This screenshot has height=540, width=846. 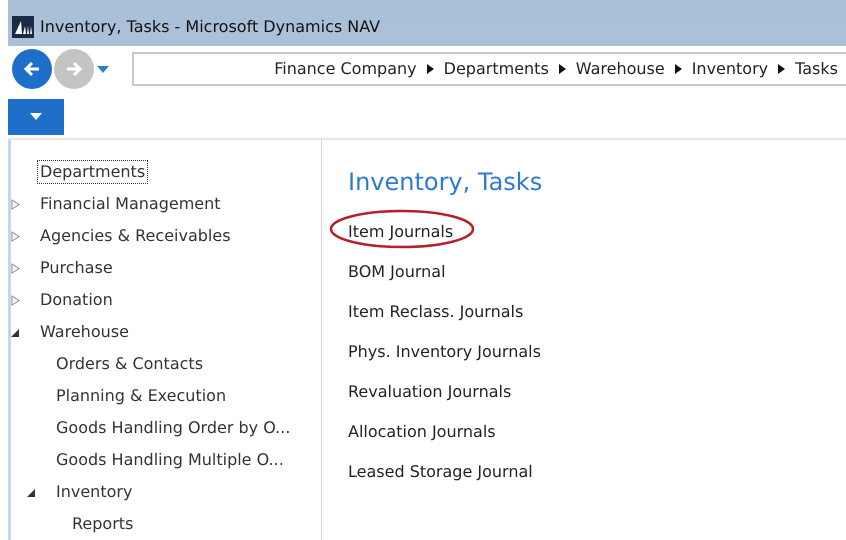 I want to click on history-dropdown-icon, so click(x=103, y=69).